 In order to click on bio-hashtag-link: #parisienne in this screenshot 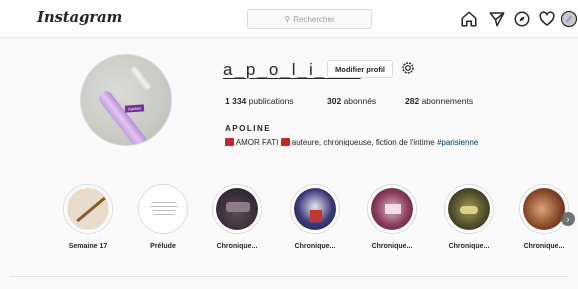, I will do `click(457, 142)`.